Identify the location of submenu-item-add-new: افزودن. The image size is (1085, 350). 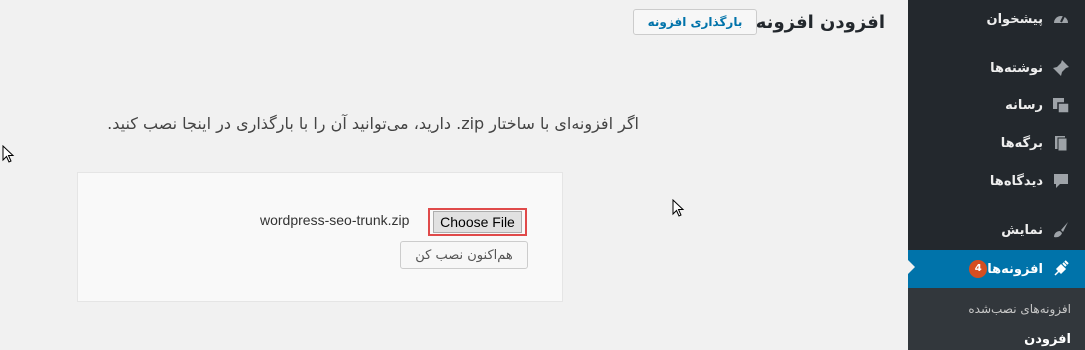
(1047, 339).